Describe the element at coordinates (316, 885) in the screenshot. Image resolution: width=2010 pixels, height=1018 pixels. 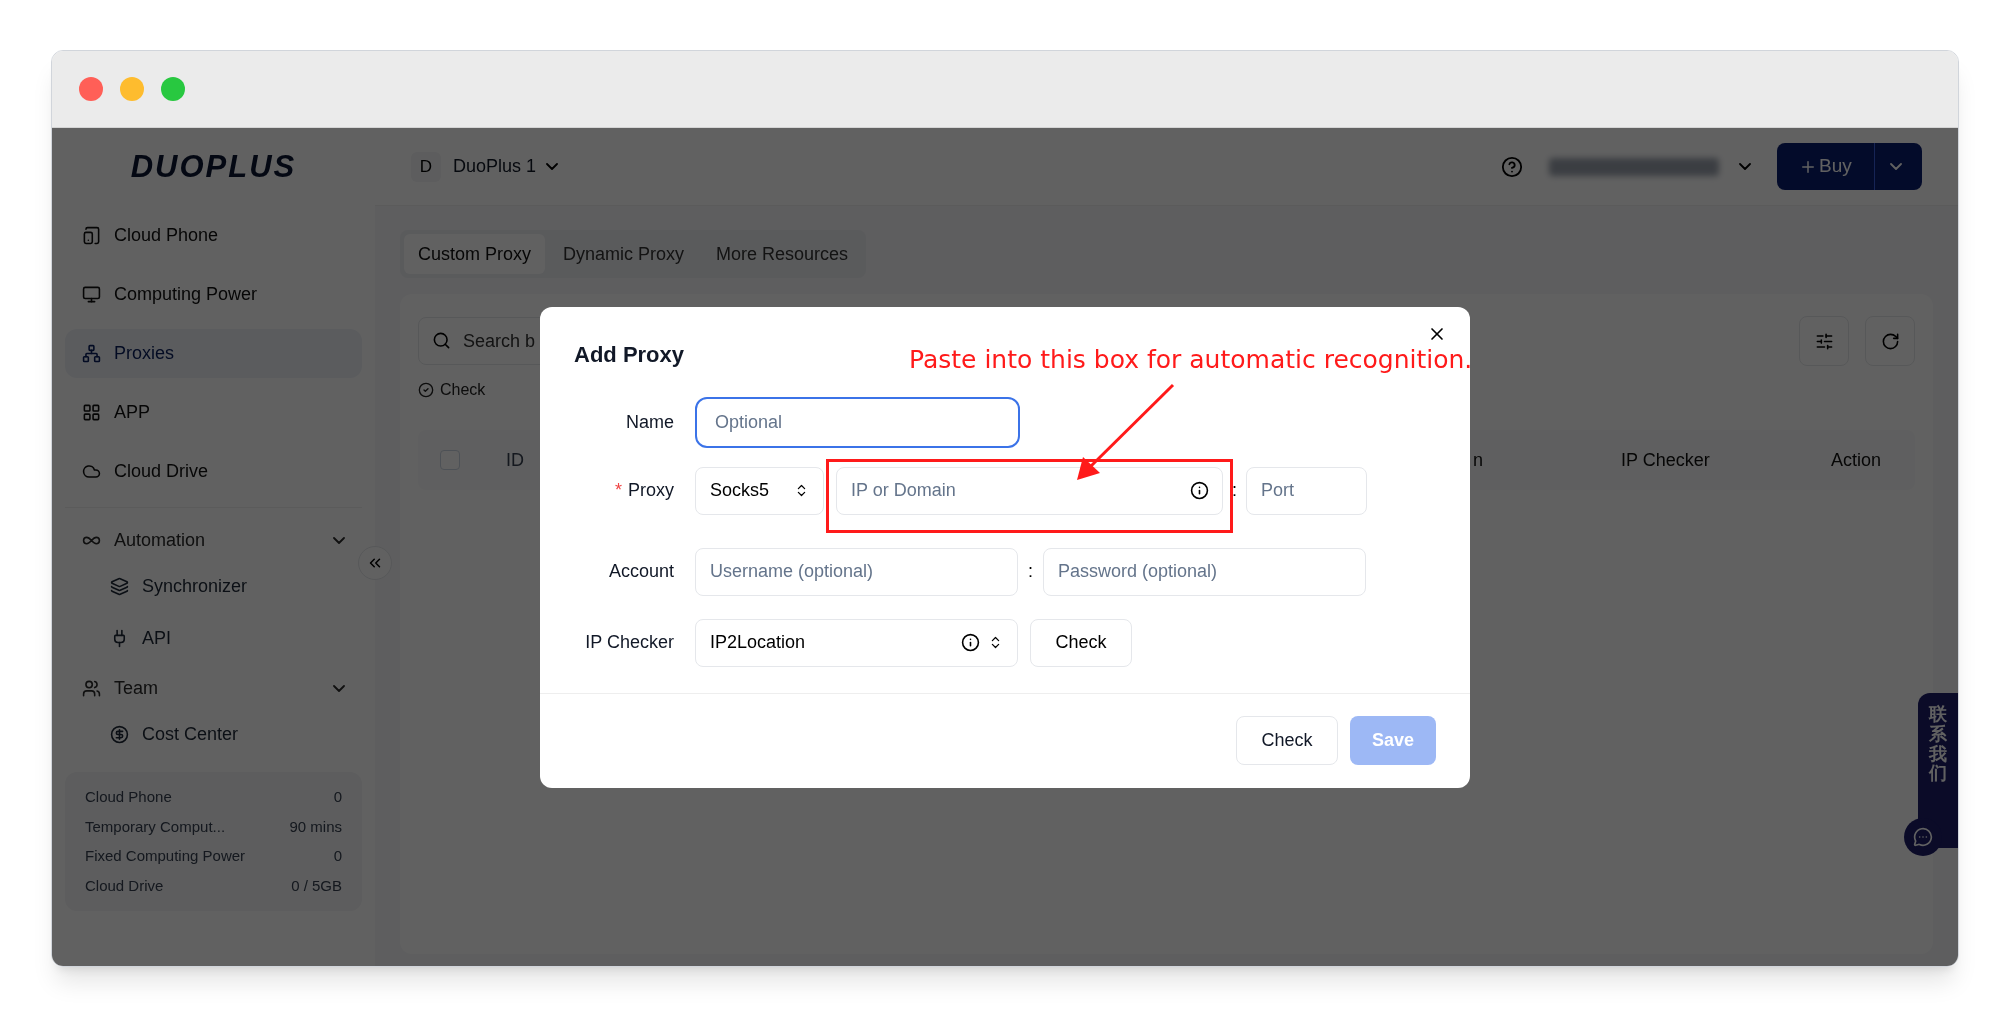
I see `usage-value: 0 / 5GB` at that location.